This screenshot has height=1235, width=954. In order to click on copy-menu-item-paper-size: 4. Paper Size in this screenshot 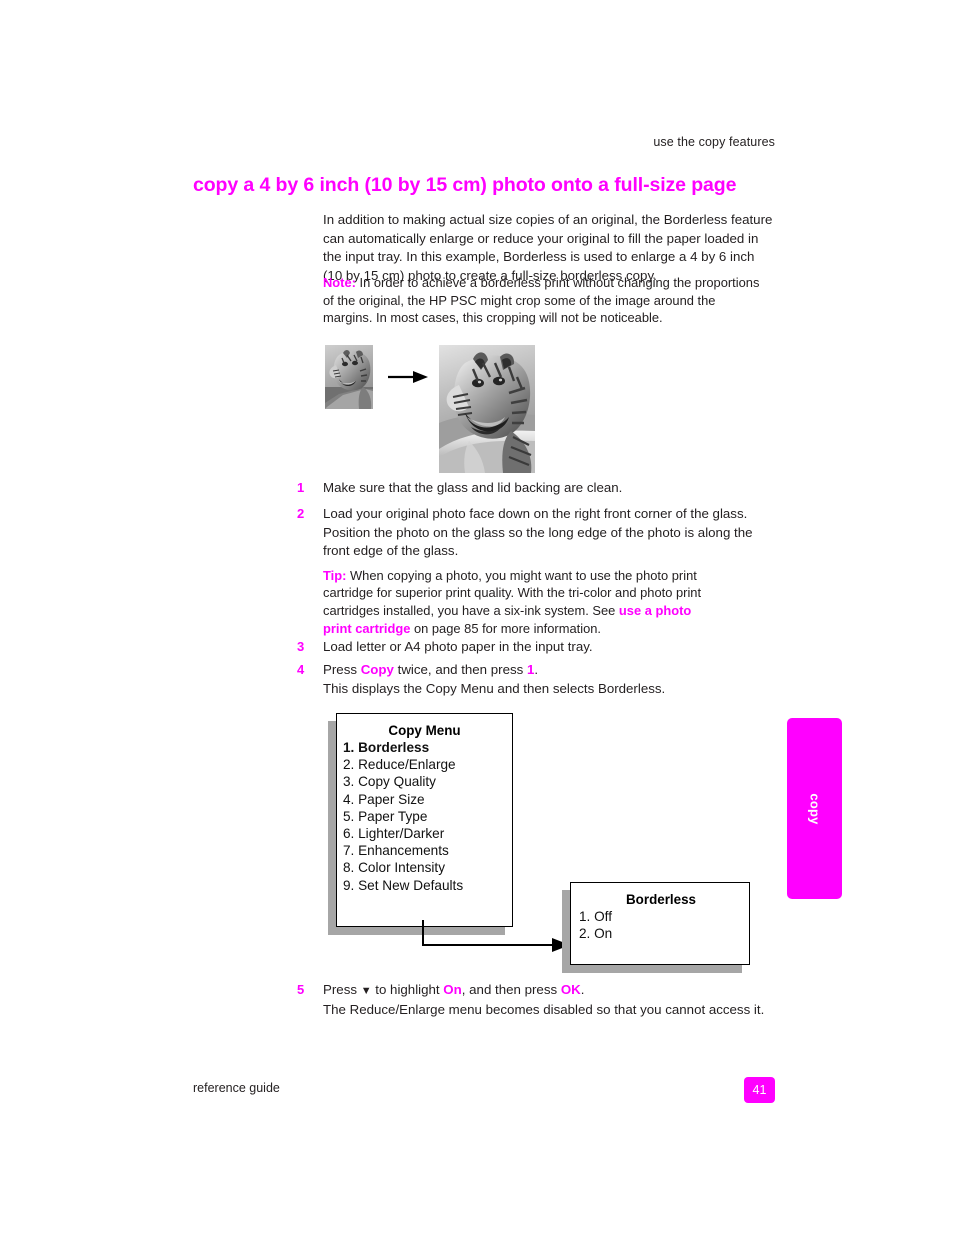, I will do `click(424, 799)`.